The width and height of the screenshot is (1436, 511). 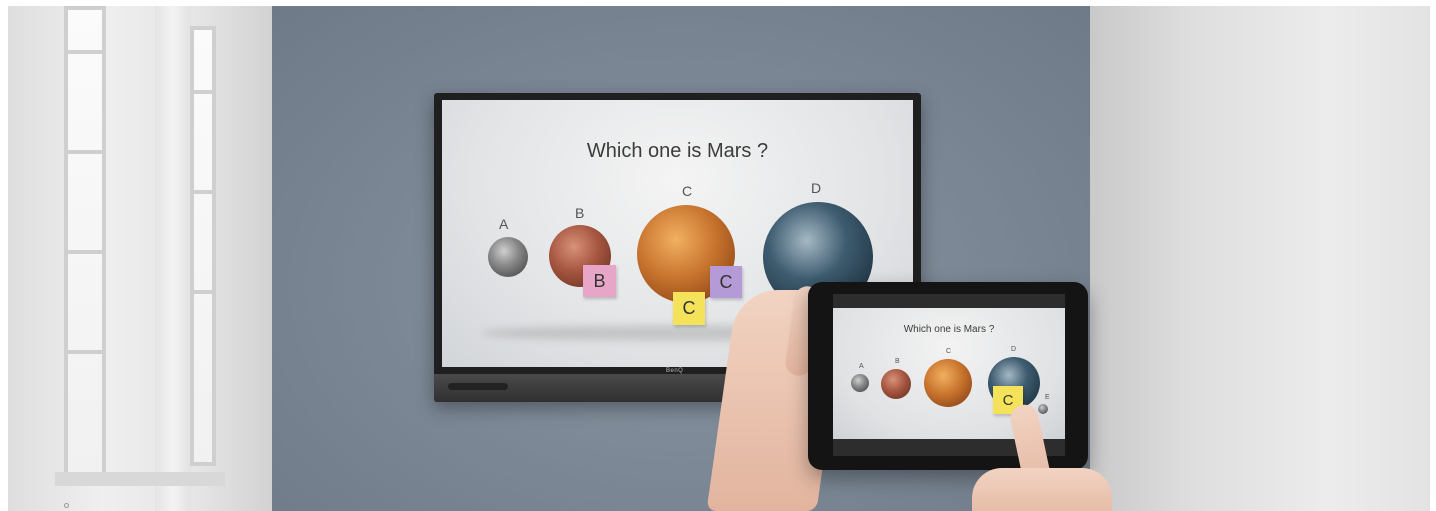 What do you see at coordinates (203, 246) in the screenshot?
I see `window-right` at bounding box center [203, 246].